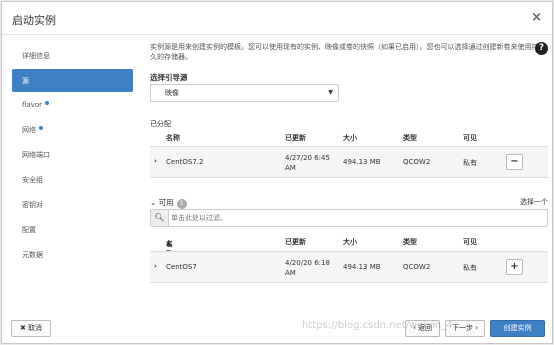 This screenshot has height=345, width=554. I want to click on sidebar-item-source: 源, so click(72, 80).